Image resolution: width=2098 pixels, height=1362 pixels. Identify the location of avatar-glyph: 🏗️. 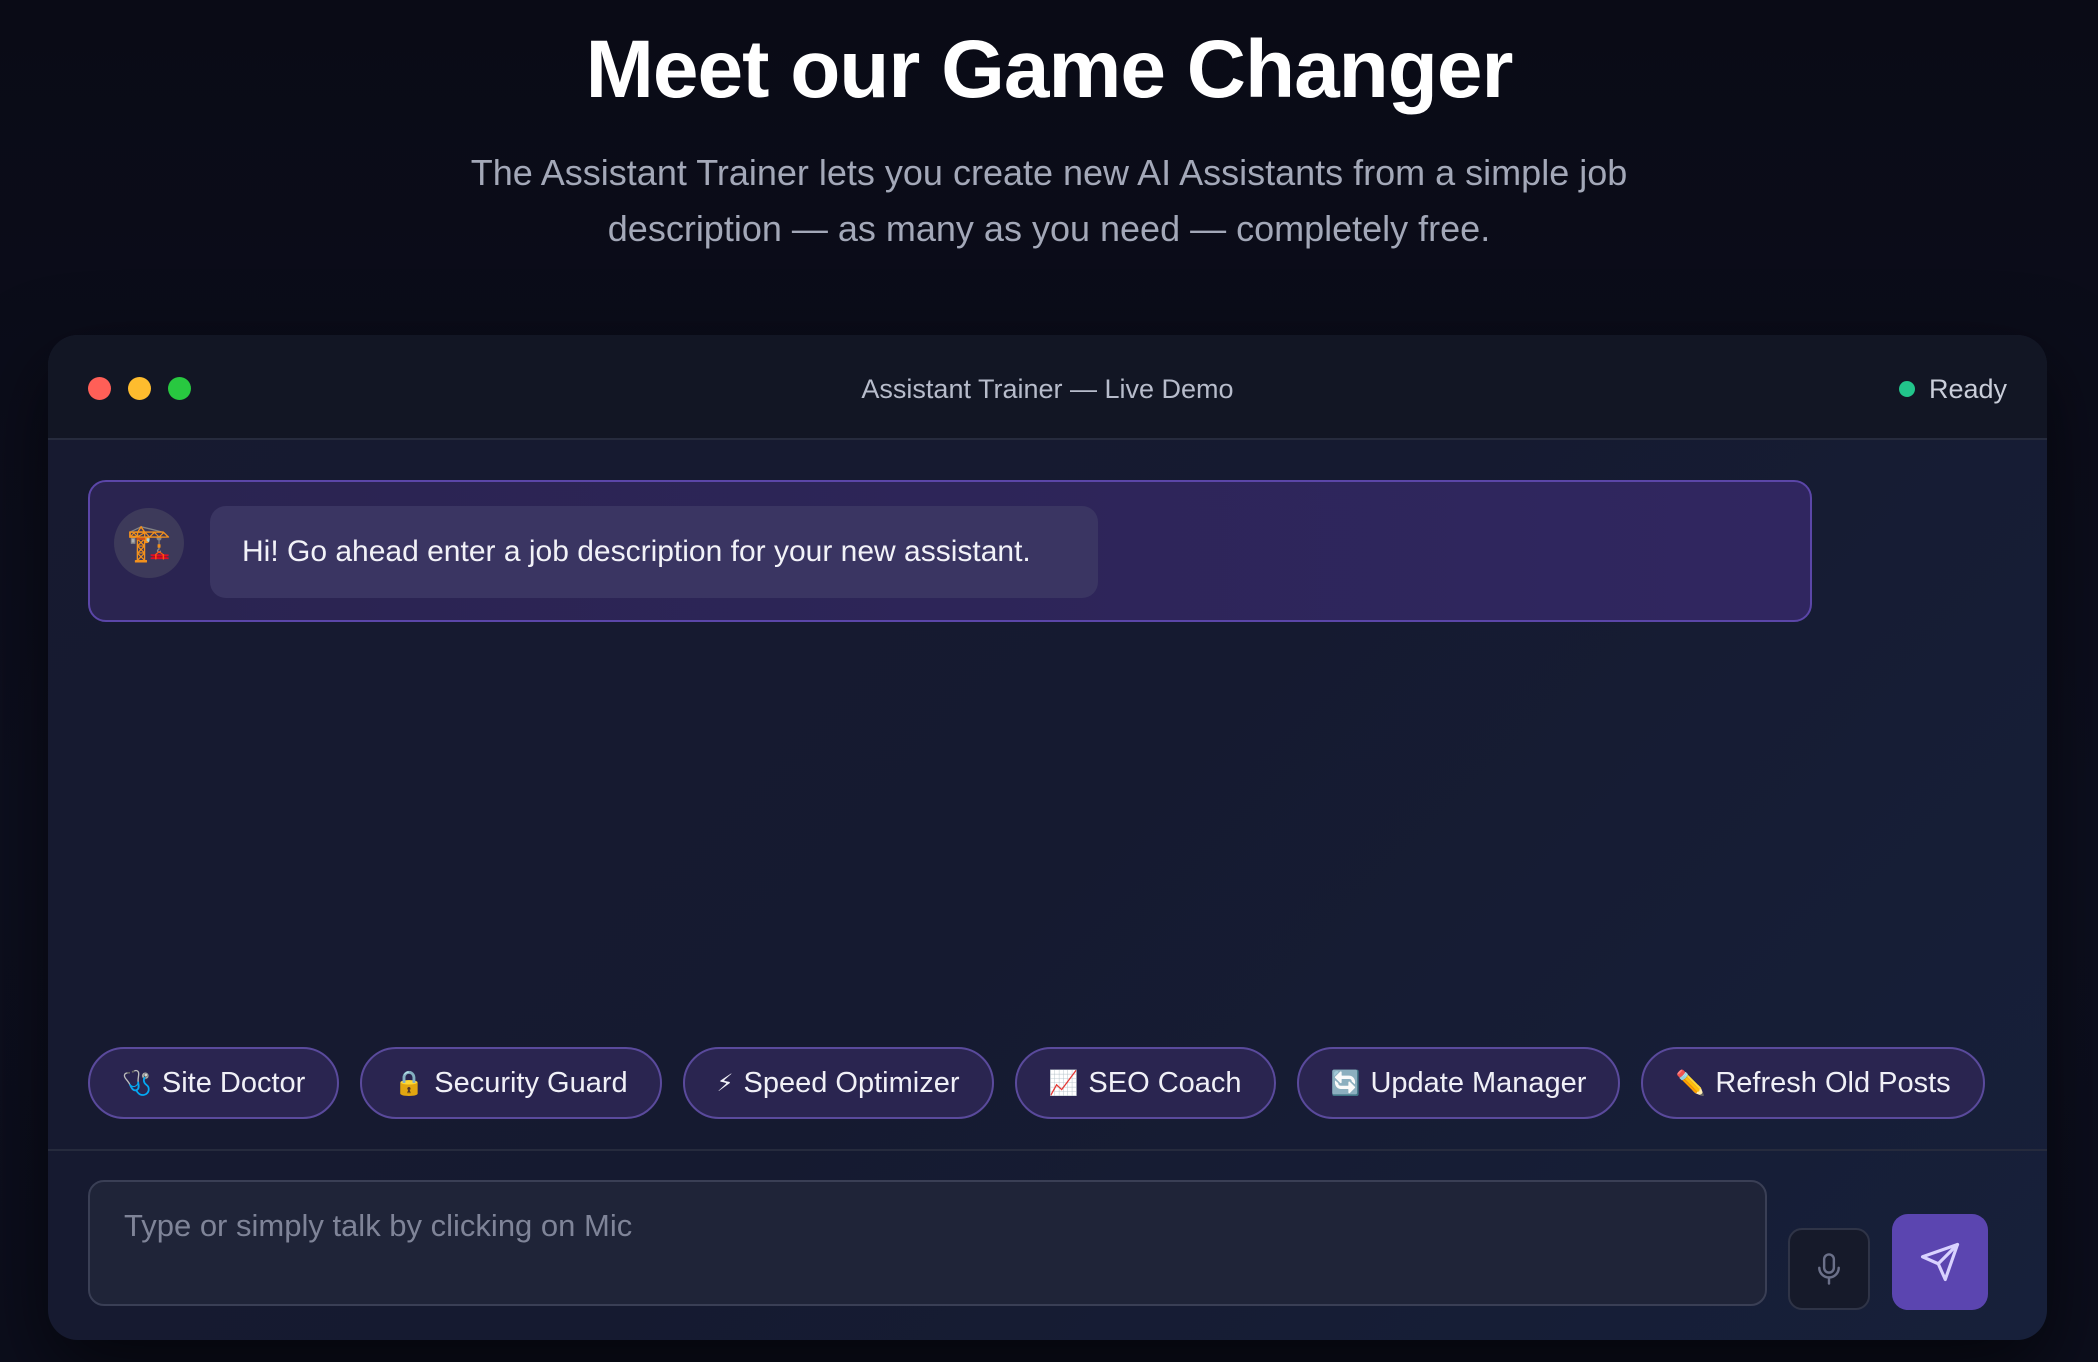
(149, 542).